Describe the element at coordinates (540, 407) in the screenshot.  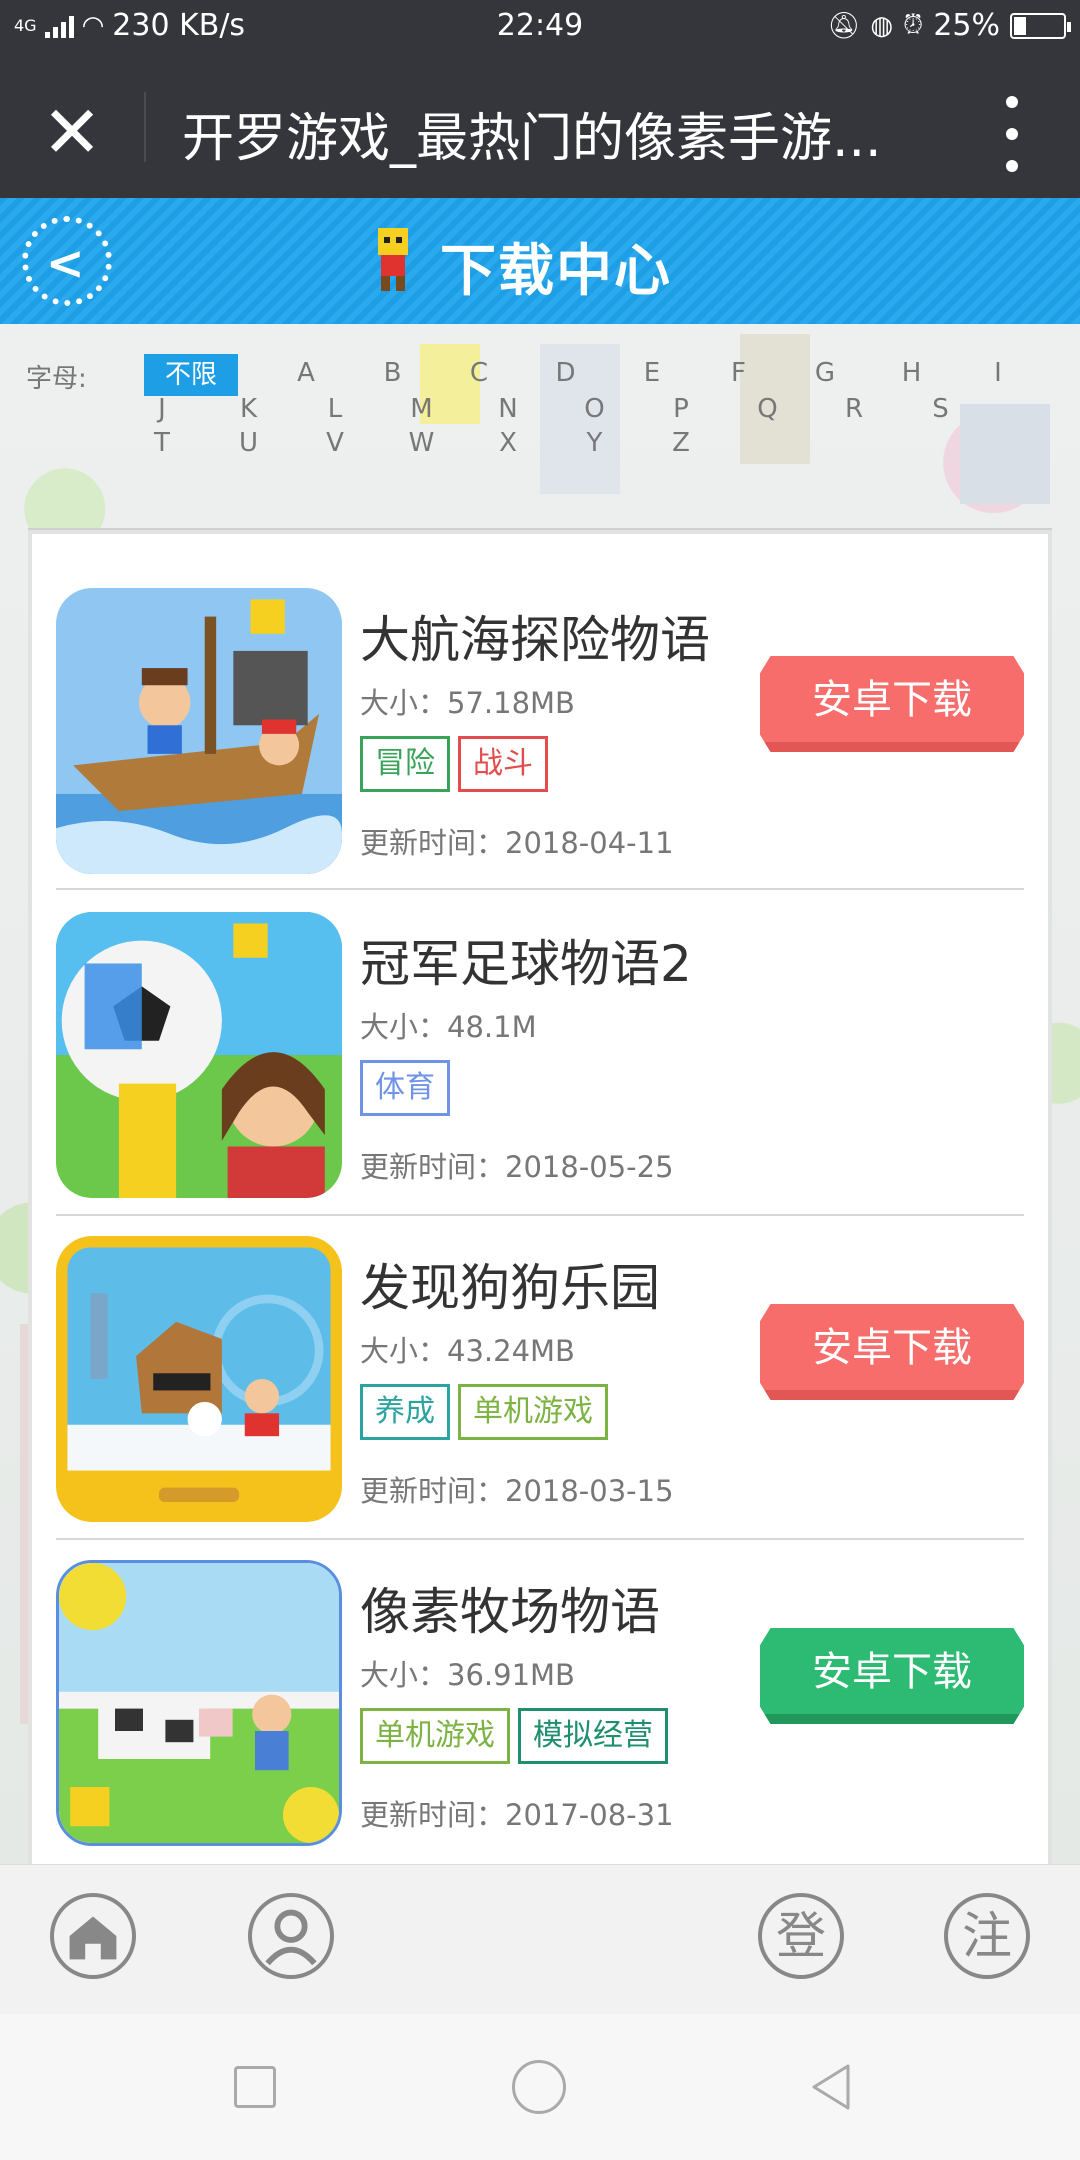
I see `letter-filter: 字母: 不限 A B C D E F G H I J K L M N O P Q R S T U V W X Y Z` at that location.